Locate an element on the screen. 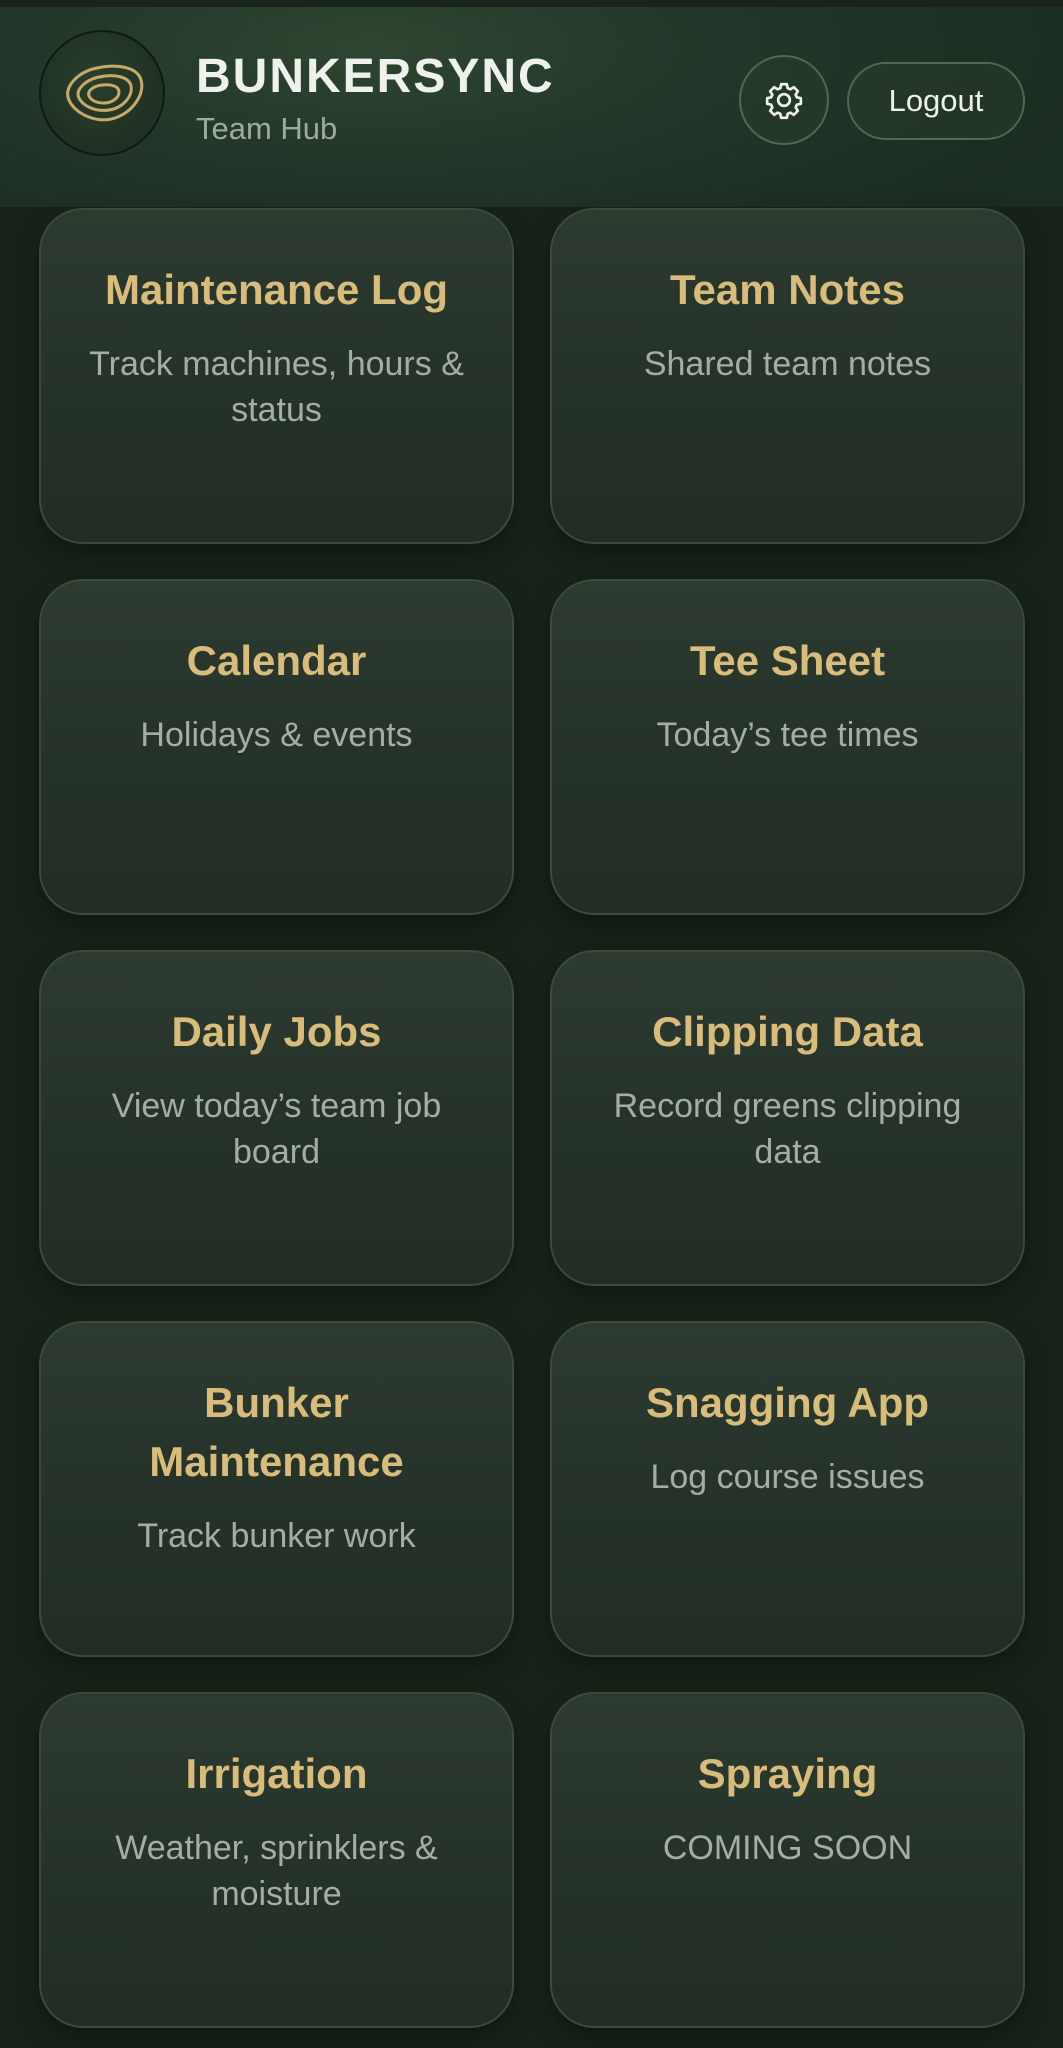  card-title: Bunker Maintenance is located at coordinates (276, 1432).